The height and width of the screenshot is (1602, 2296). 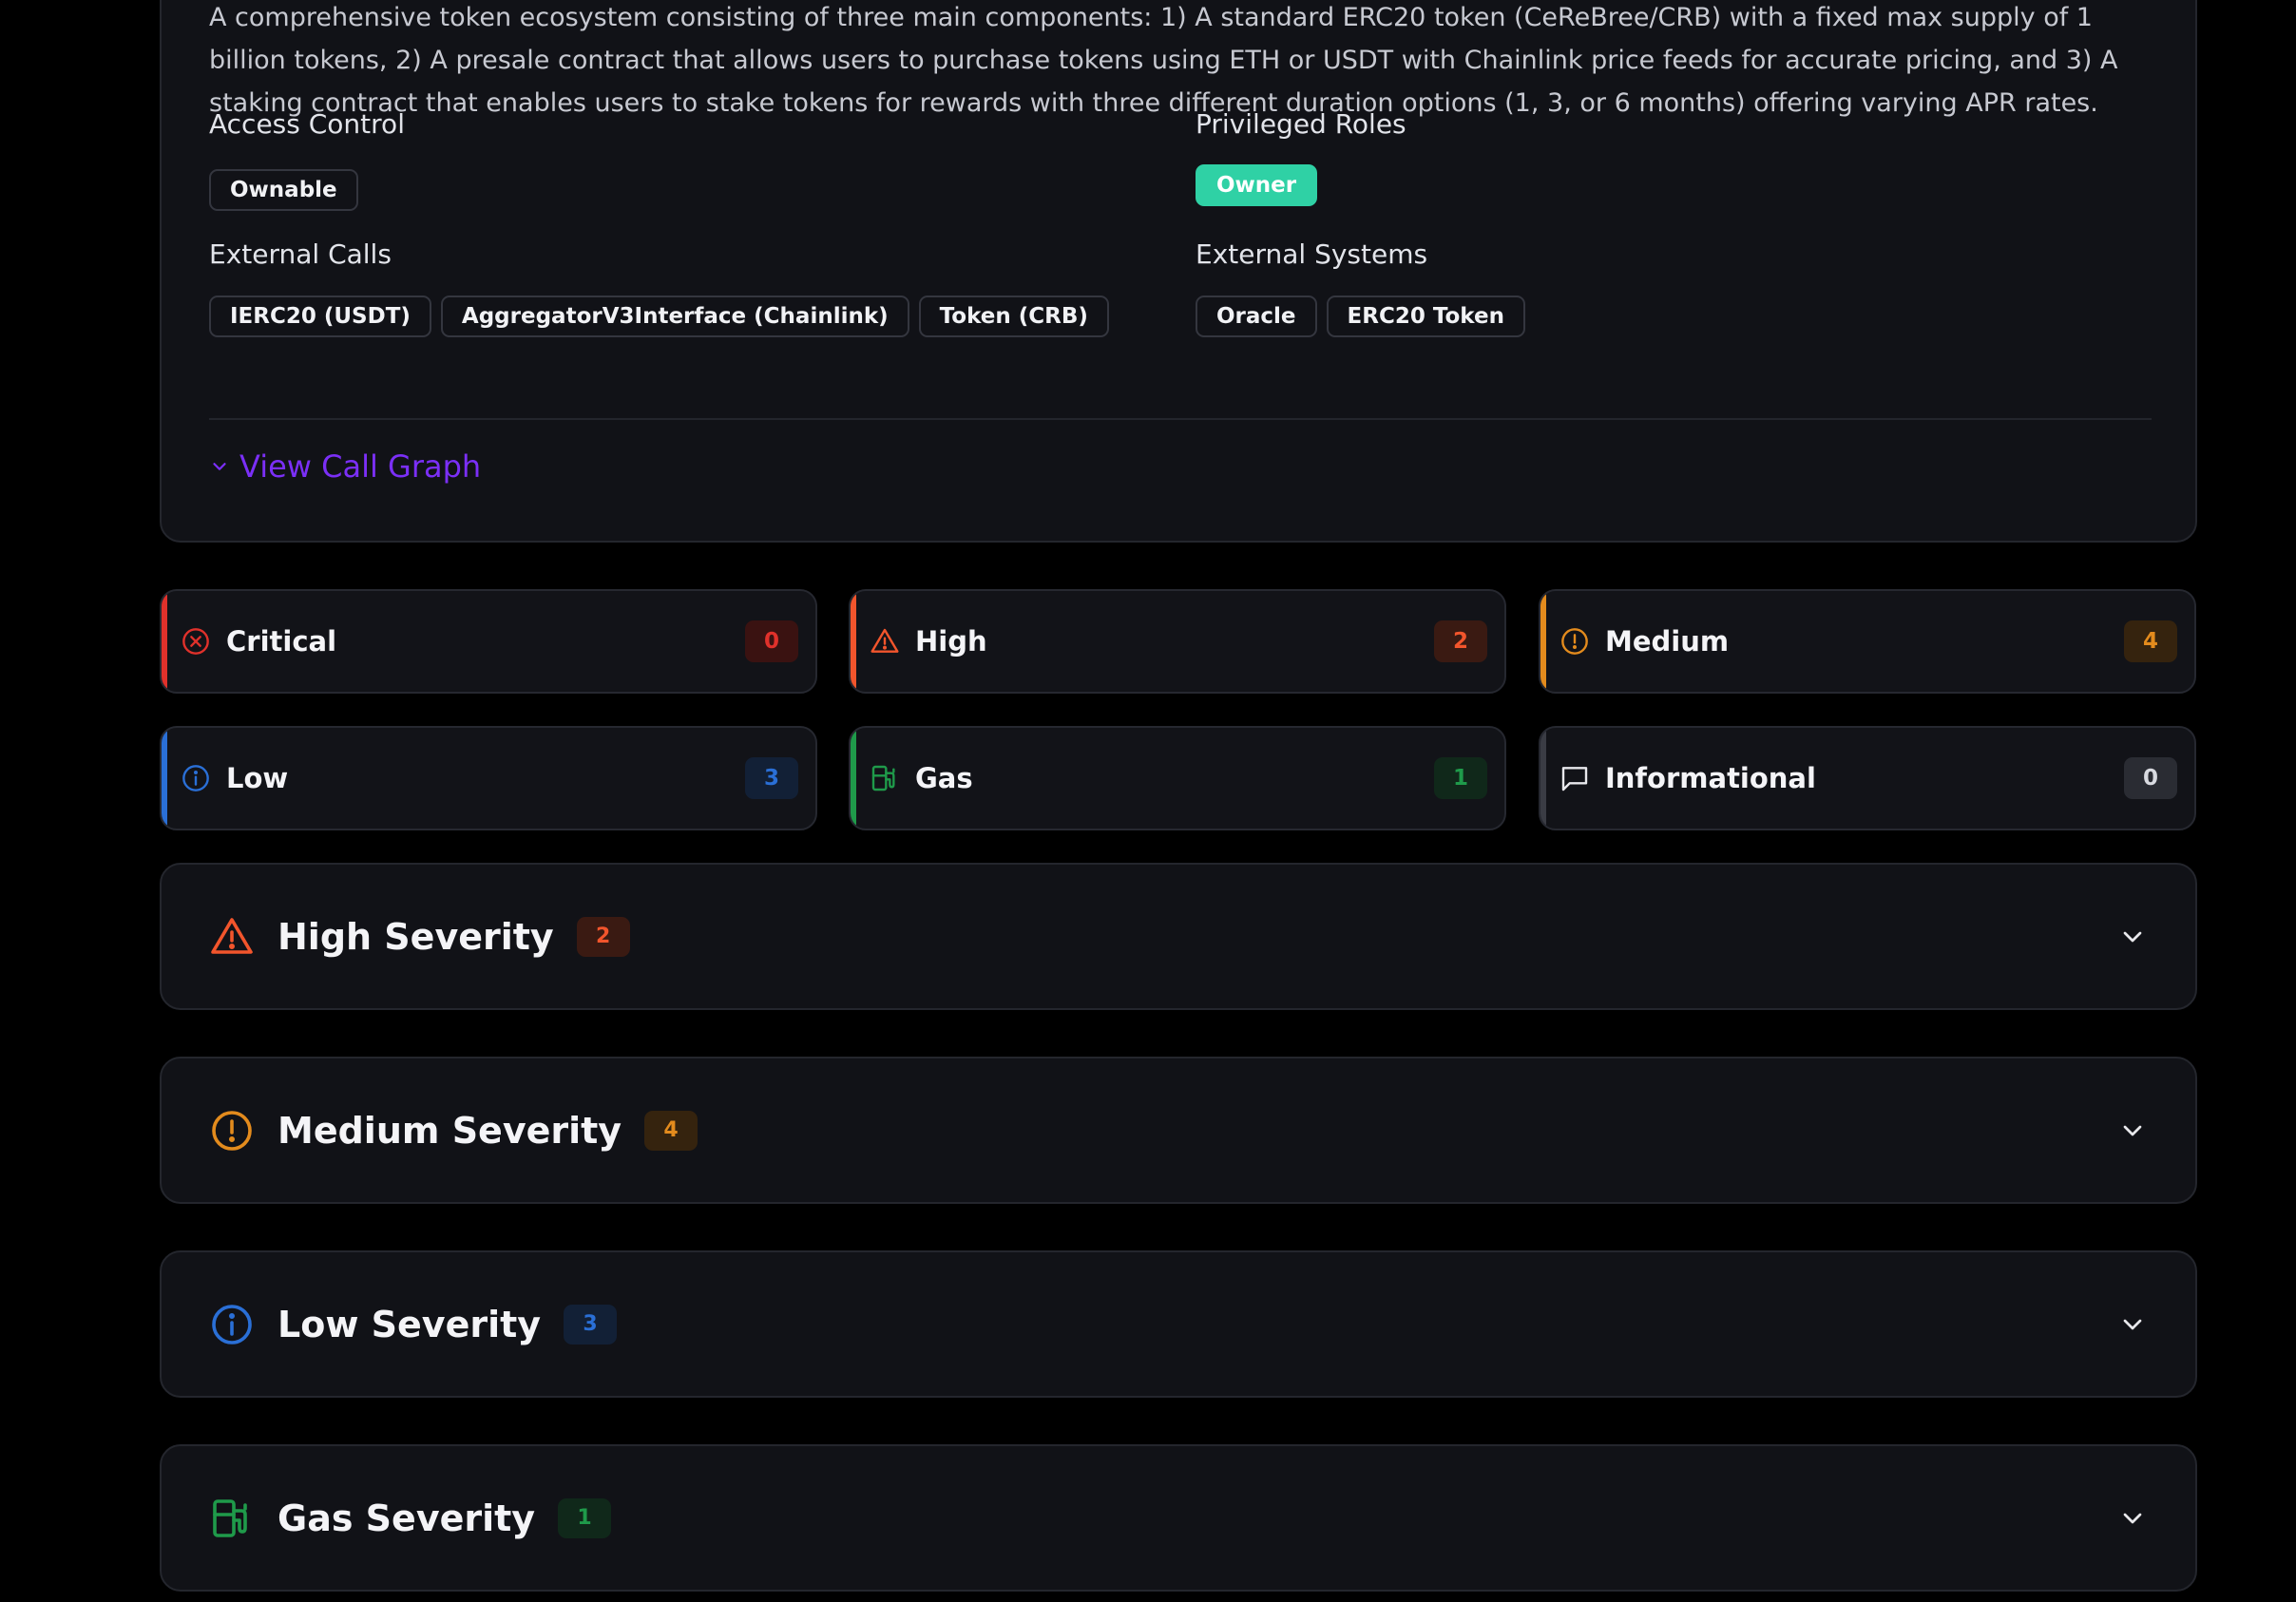 I want to click on section-title: Gas Severity, so click(x=406, y=1518).